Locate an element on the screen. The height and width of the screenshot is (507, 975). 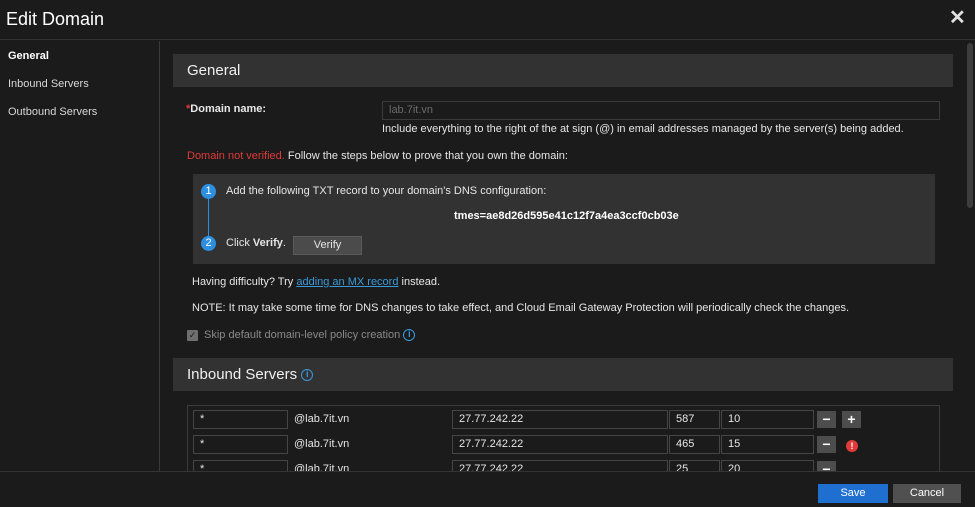
domain-name-label: *Domain name: is located at coordinates (226, 109).